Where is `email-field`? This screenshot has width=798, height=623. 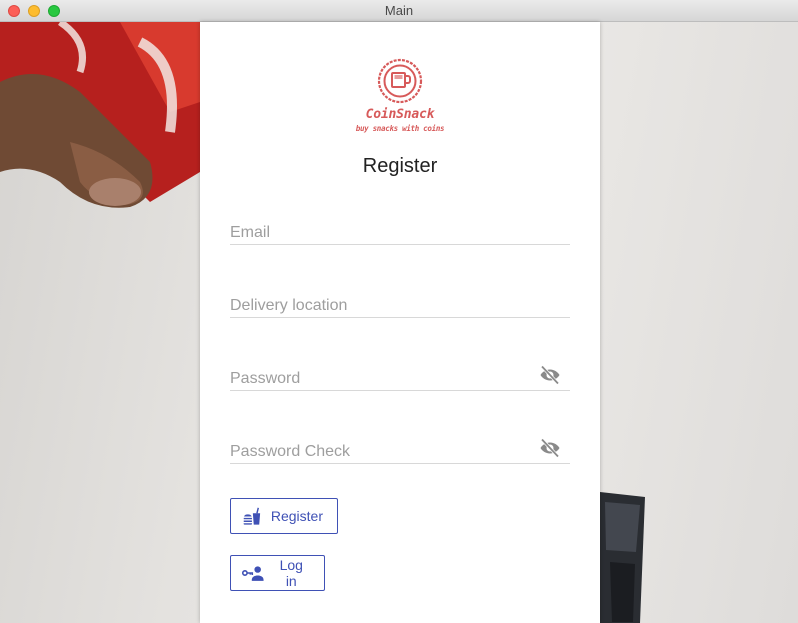 email-field is located at coordinates (400, 233).